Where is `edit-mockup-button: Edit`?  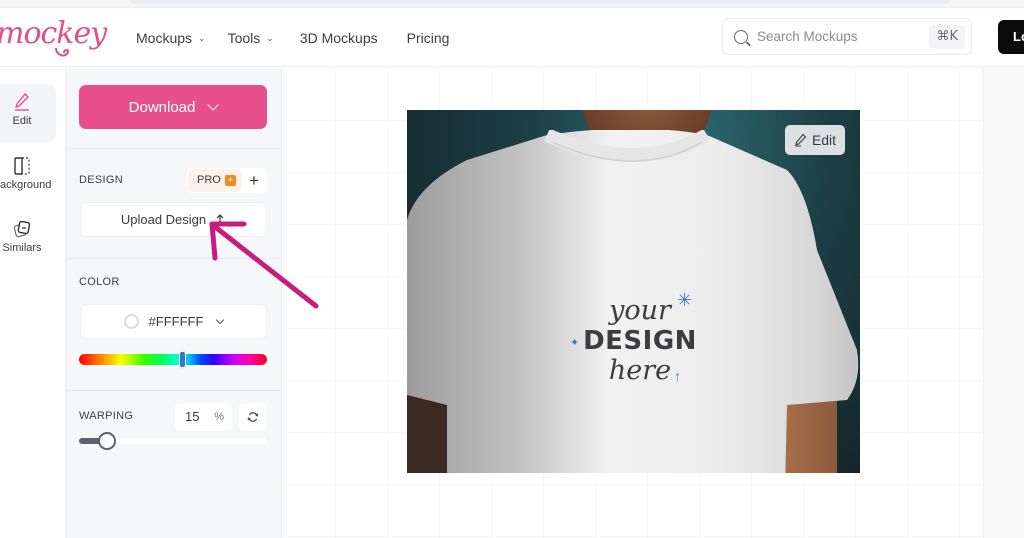 edit-mockup-button: Edit is located at coordinates (815, 140).